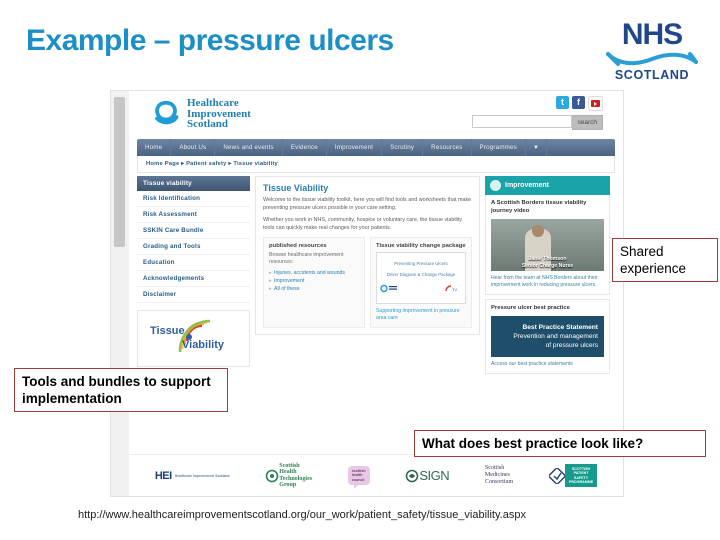  I want to click on search-button: search, so click(587, 122).